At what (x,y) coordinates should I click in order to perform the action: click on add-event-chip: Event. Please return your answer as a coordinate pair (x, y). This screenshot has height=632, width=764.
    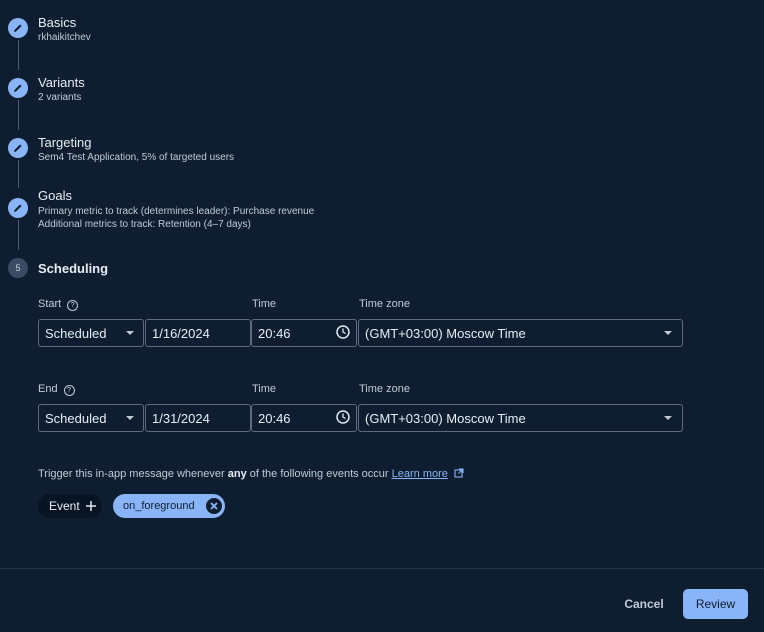
    Looking at the image, I should click on (70, 506).